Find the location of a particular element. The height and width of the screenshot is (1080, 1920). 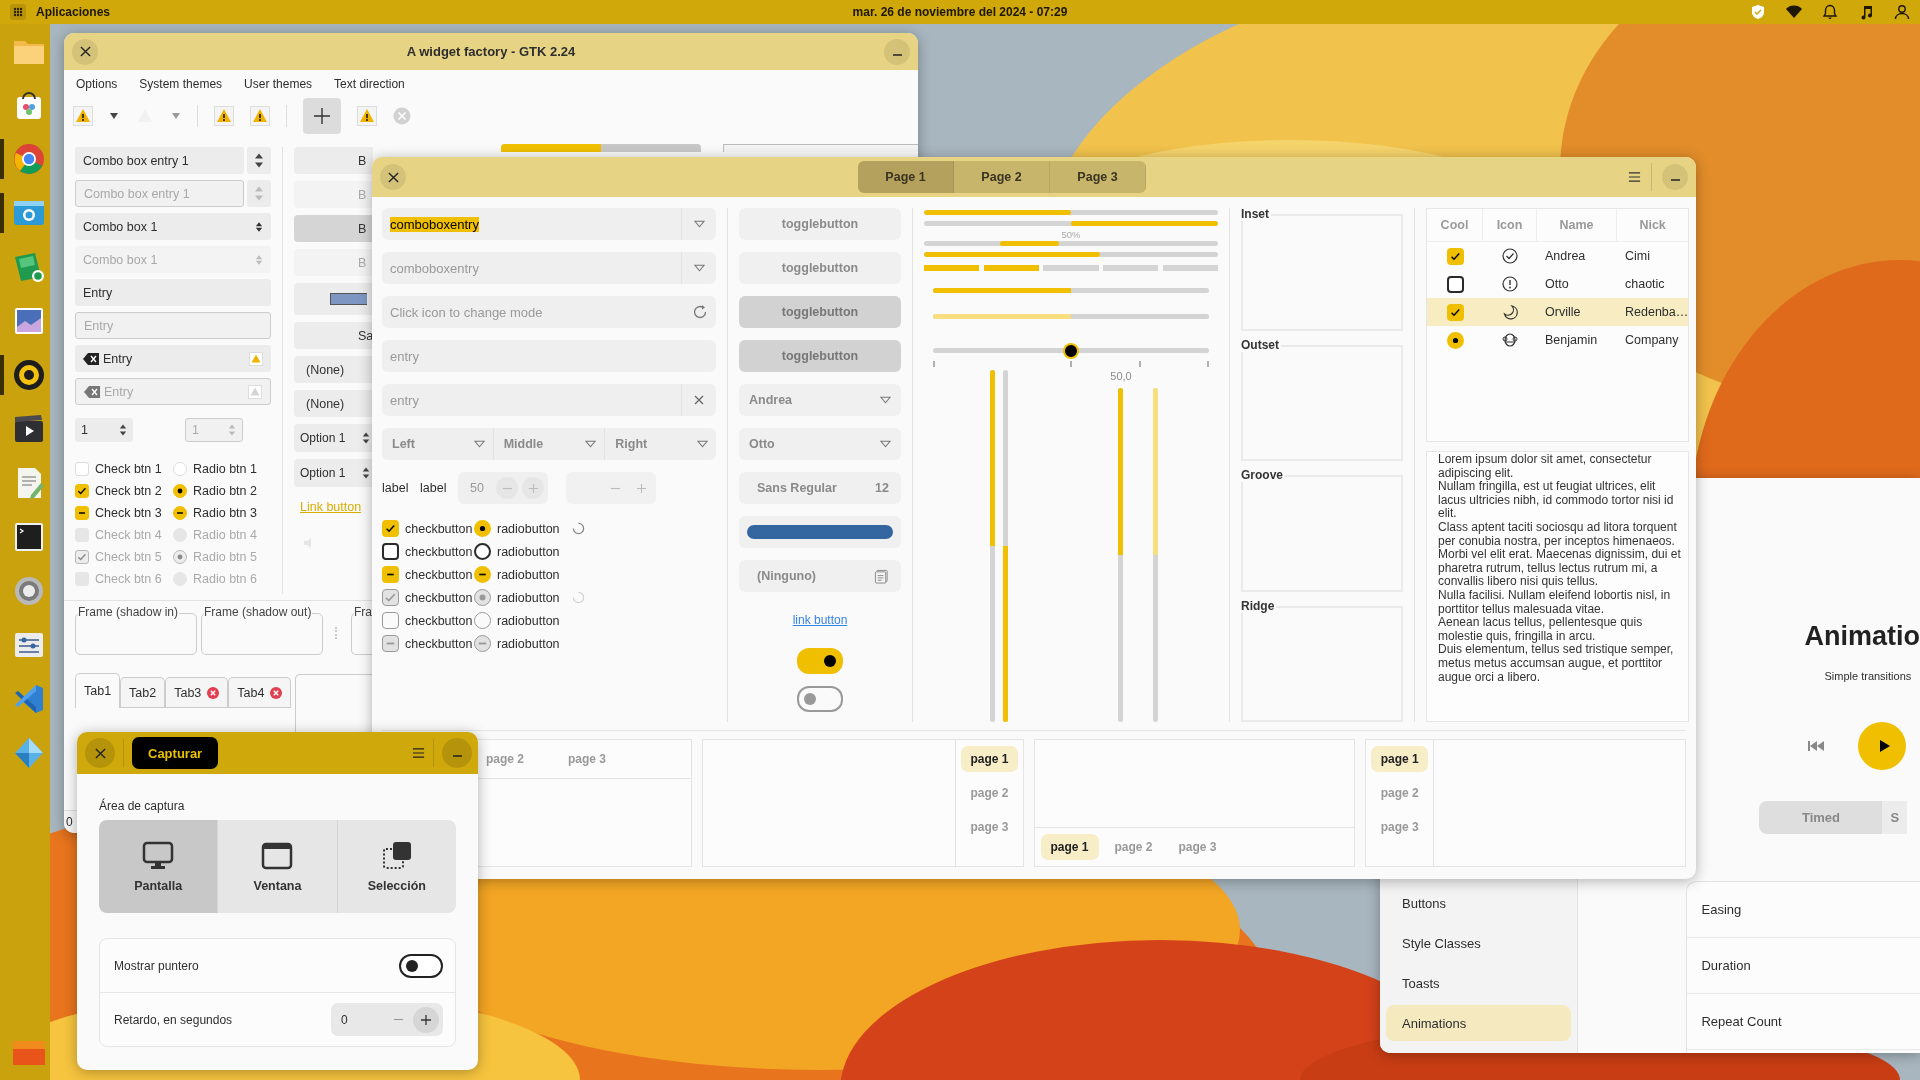

tab: Tab4 is located at coordinates (260, 692).